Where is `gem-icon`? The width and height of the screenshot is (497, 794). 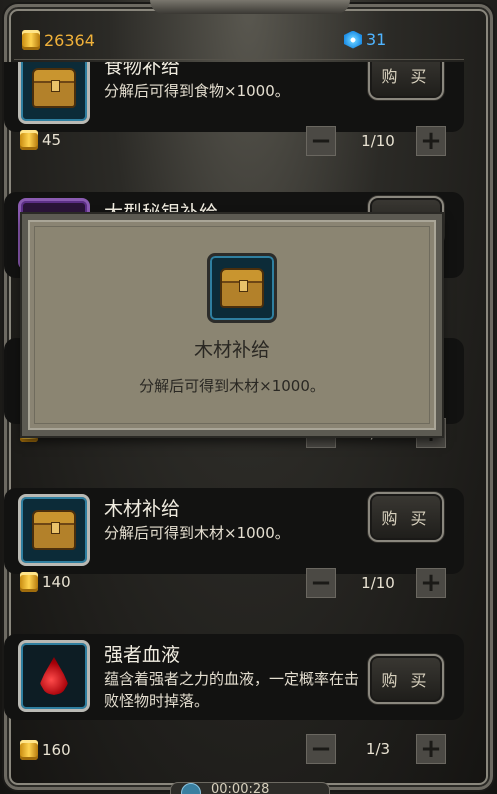
gem-icon is located at coordinates (353, 39).